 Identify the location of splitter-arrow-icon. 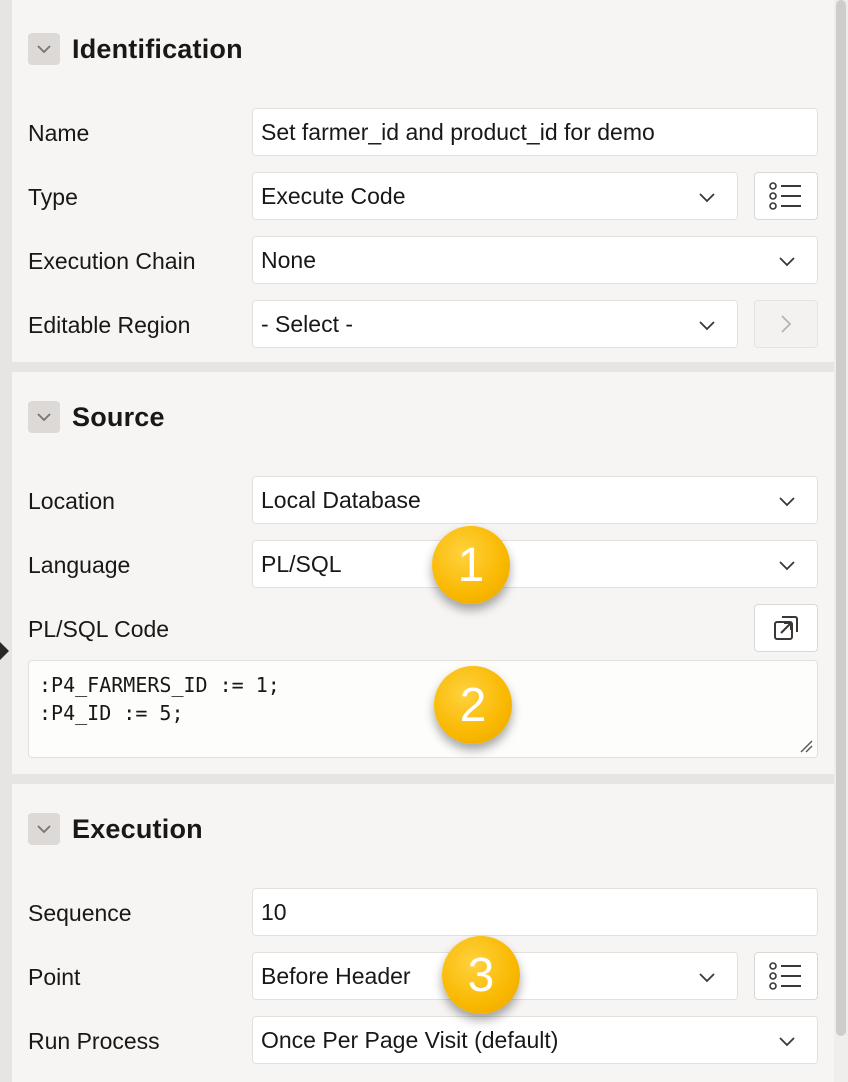
(4, 651).